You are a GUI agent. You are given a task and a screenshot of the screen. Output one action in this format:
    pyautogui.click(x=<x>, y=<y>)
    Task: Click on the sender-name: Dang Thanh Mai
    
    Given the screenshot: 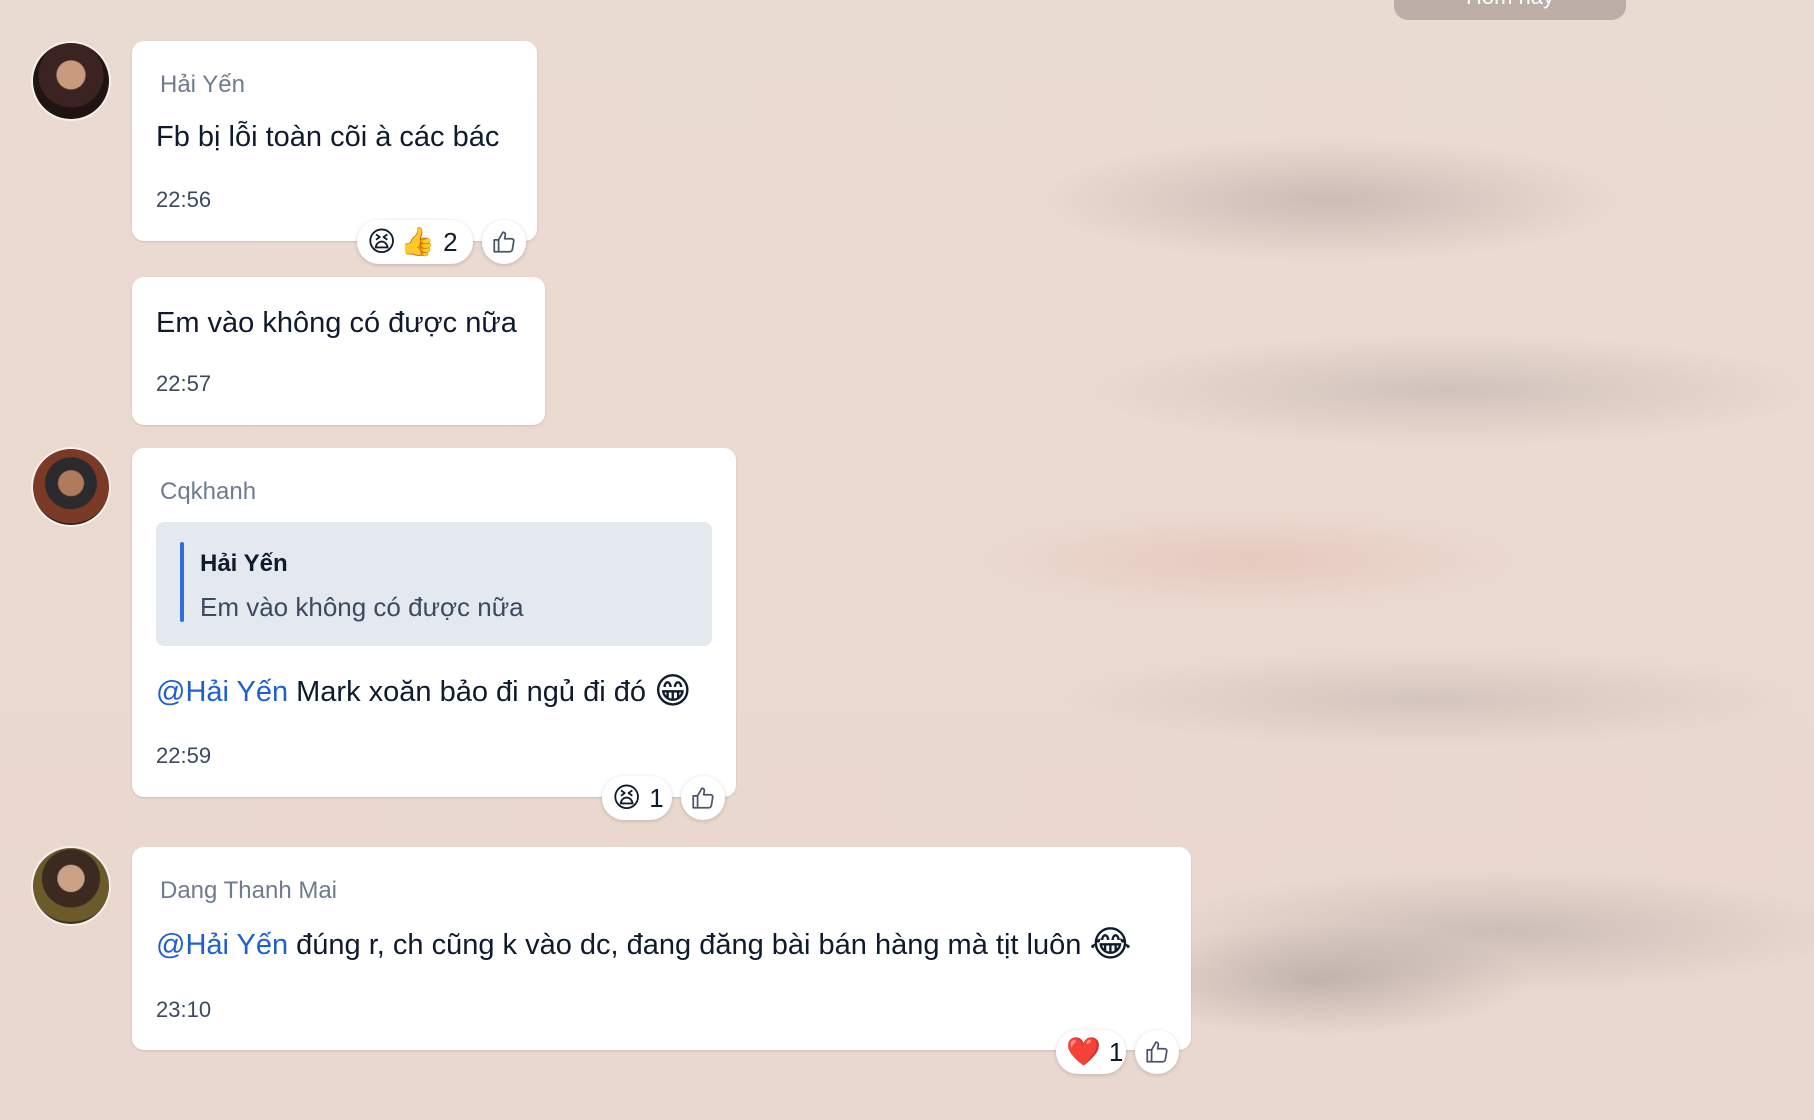 What is the action you would take?
    pyautogui.click(x=248, y=891)
    